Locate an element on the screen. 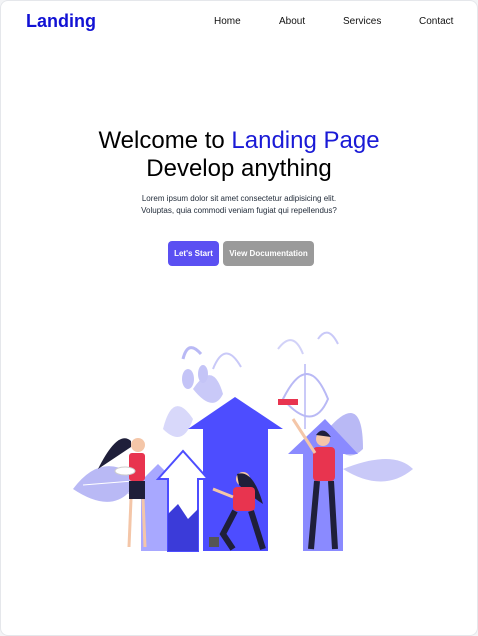 The height and width of the screenshot is (636, 478). nav-link-contact: Contact is located at coordinates (436, 21).